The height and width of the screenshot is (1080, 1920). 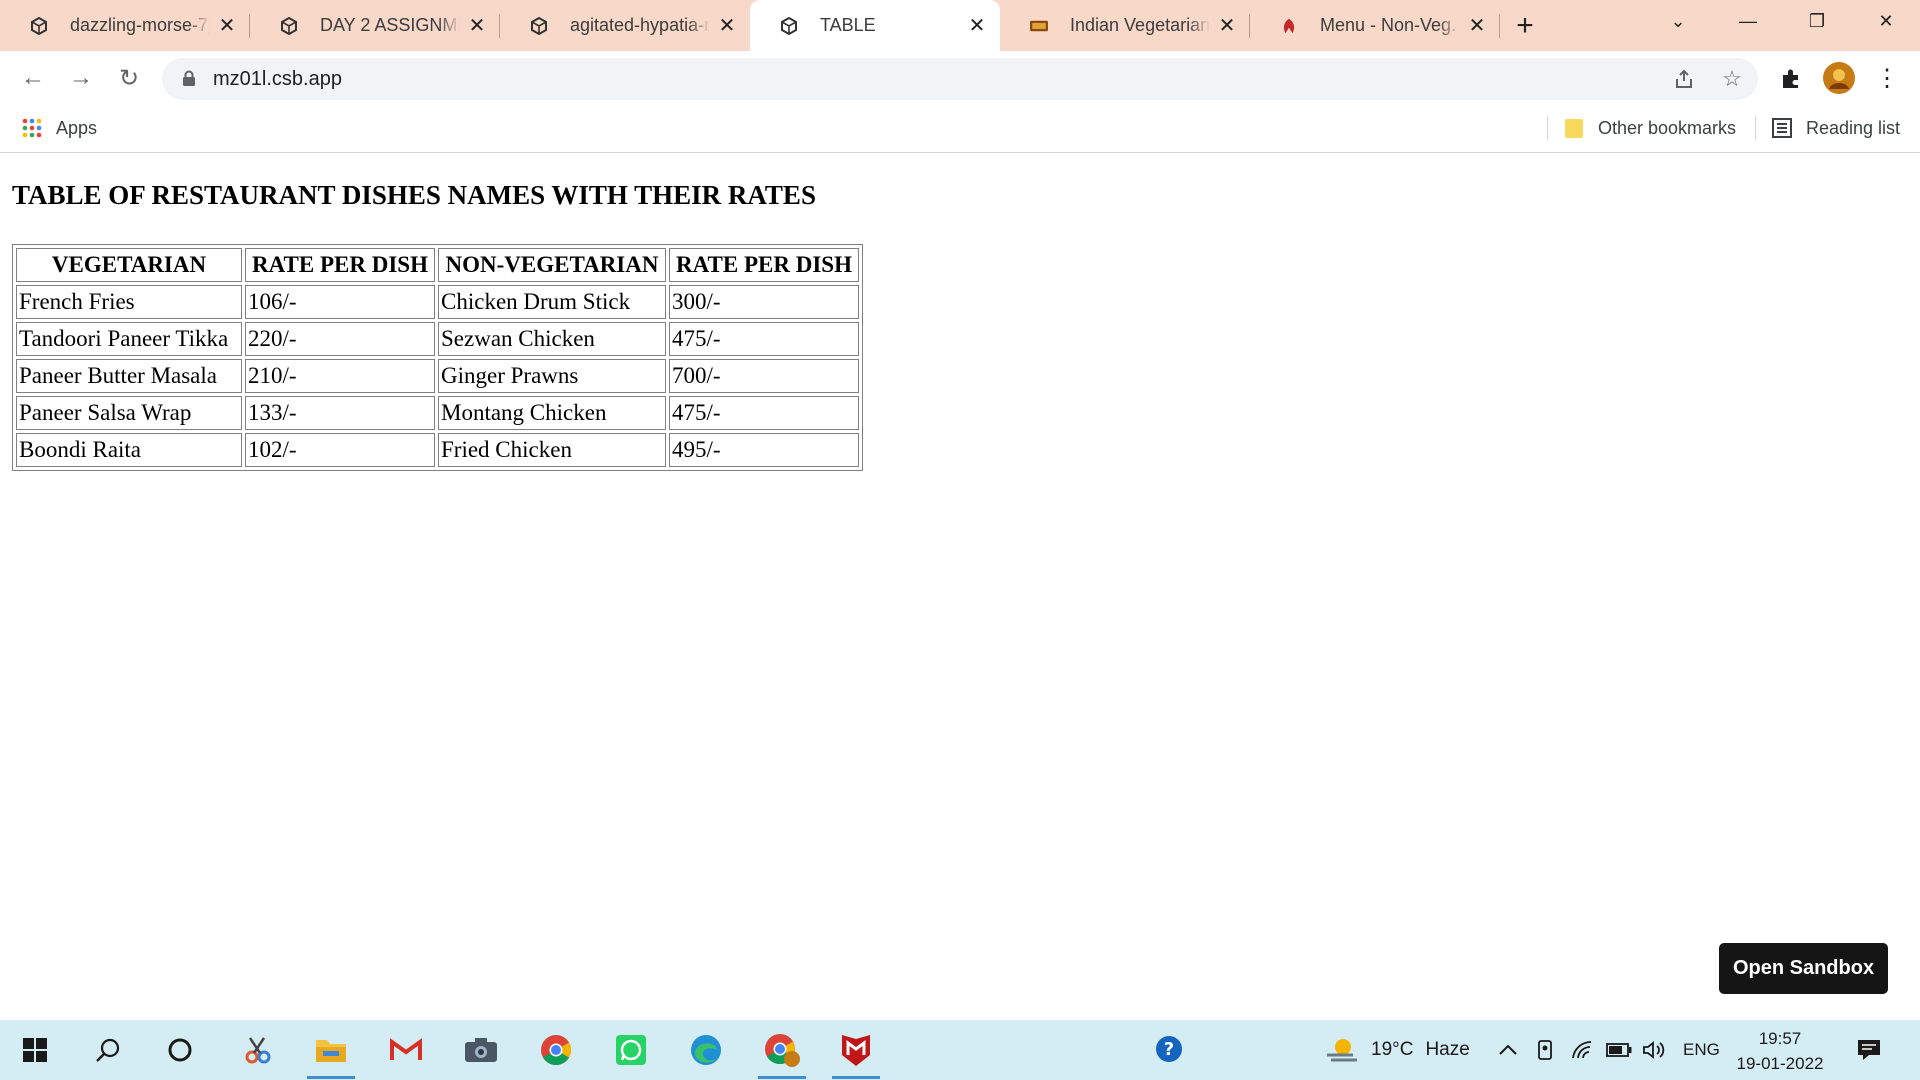 What do you see at coordinates (1289, 26) in the screenshot?
I see `menu-site-icon` at bounding box center [1289, 26].